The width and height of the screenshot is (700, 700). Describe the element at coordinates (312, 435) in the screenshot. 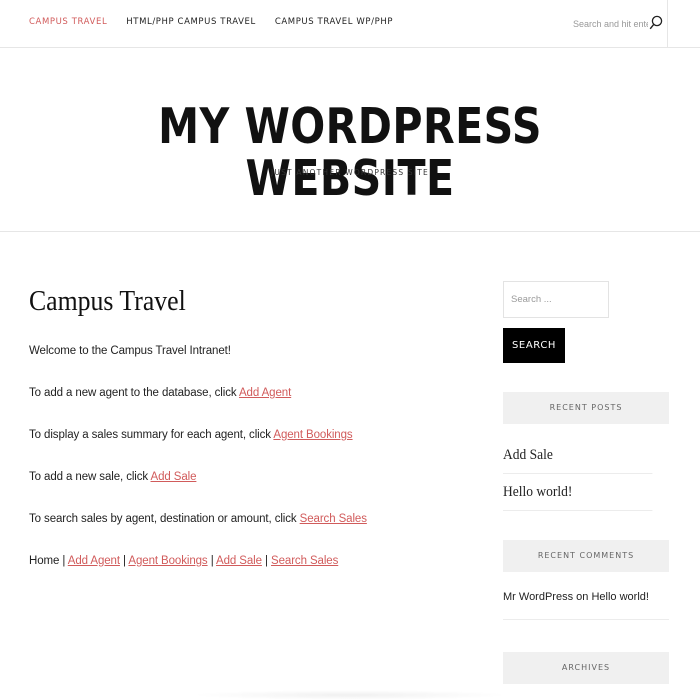

I see `agent-bookings-link: Agent Bookings` at that location.